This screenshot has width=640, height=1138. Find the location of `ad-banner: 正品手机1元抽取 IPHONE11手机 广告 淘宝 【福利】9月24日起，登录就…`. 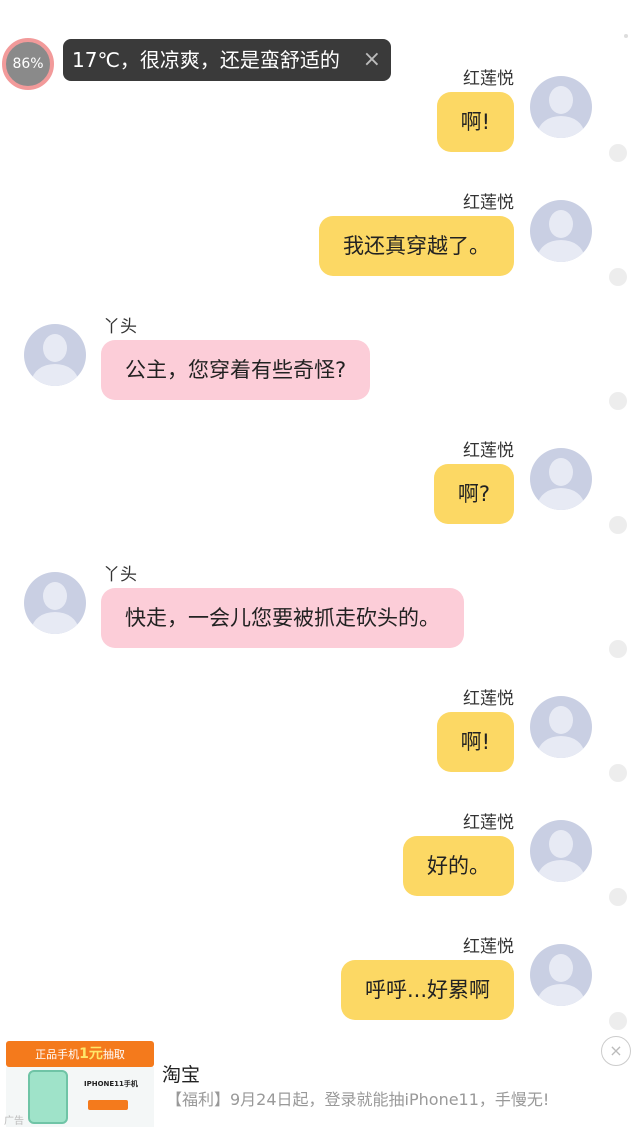

ad-banner: 正品手机1元抽取 IPHONE11手机 广告 淘宝 【福利】9月24日起，登录就… is located at coordinates (320, 1087).